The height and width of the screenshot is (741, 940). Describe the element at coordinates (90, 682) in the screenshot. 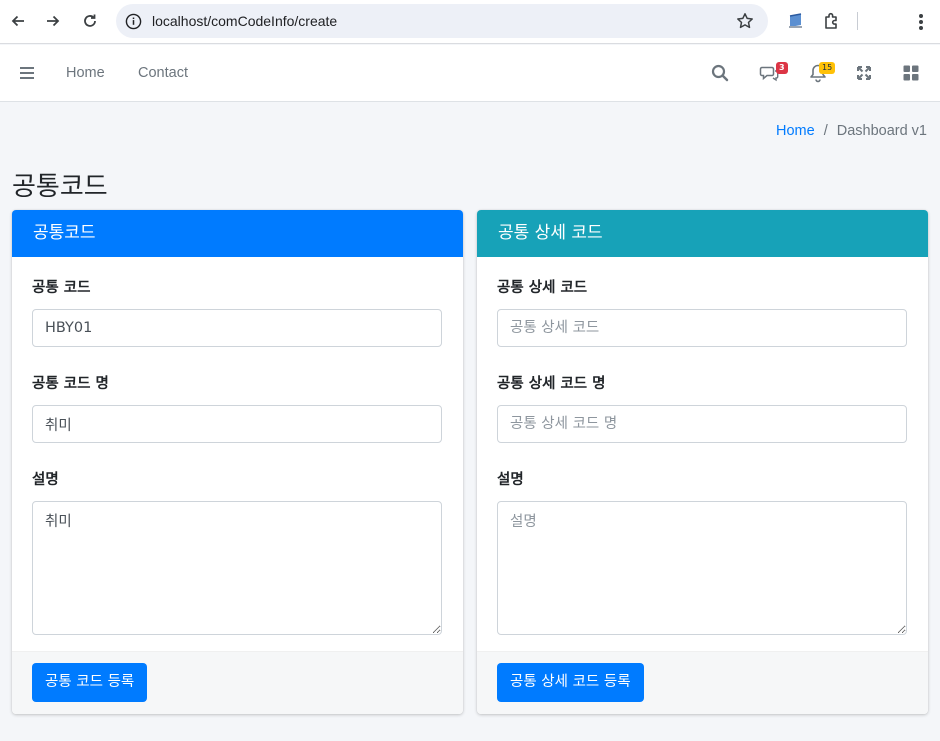

I see `register-common-code-button: 공통 코드 등록` at that location.